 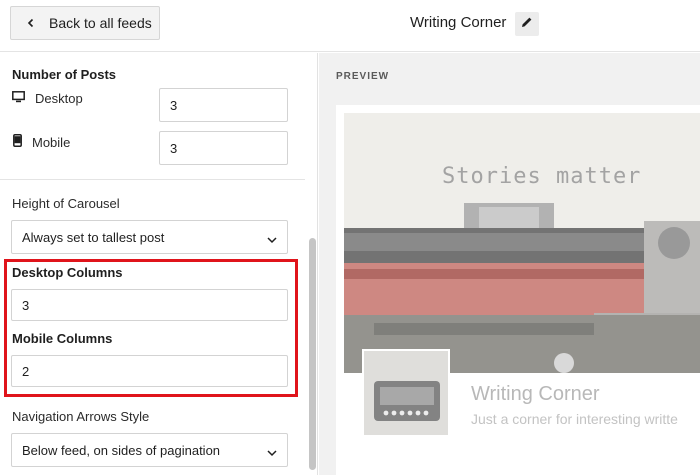 What do you see at coordinates (121, 450) in the screenshot?
I see `navigation-arrows-value: Below feed, on sides of pagination` at bounding box center [121, 450].